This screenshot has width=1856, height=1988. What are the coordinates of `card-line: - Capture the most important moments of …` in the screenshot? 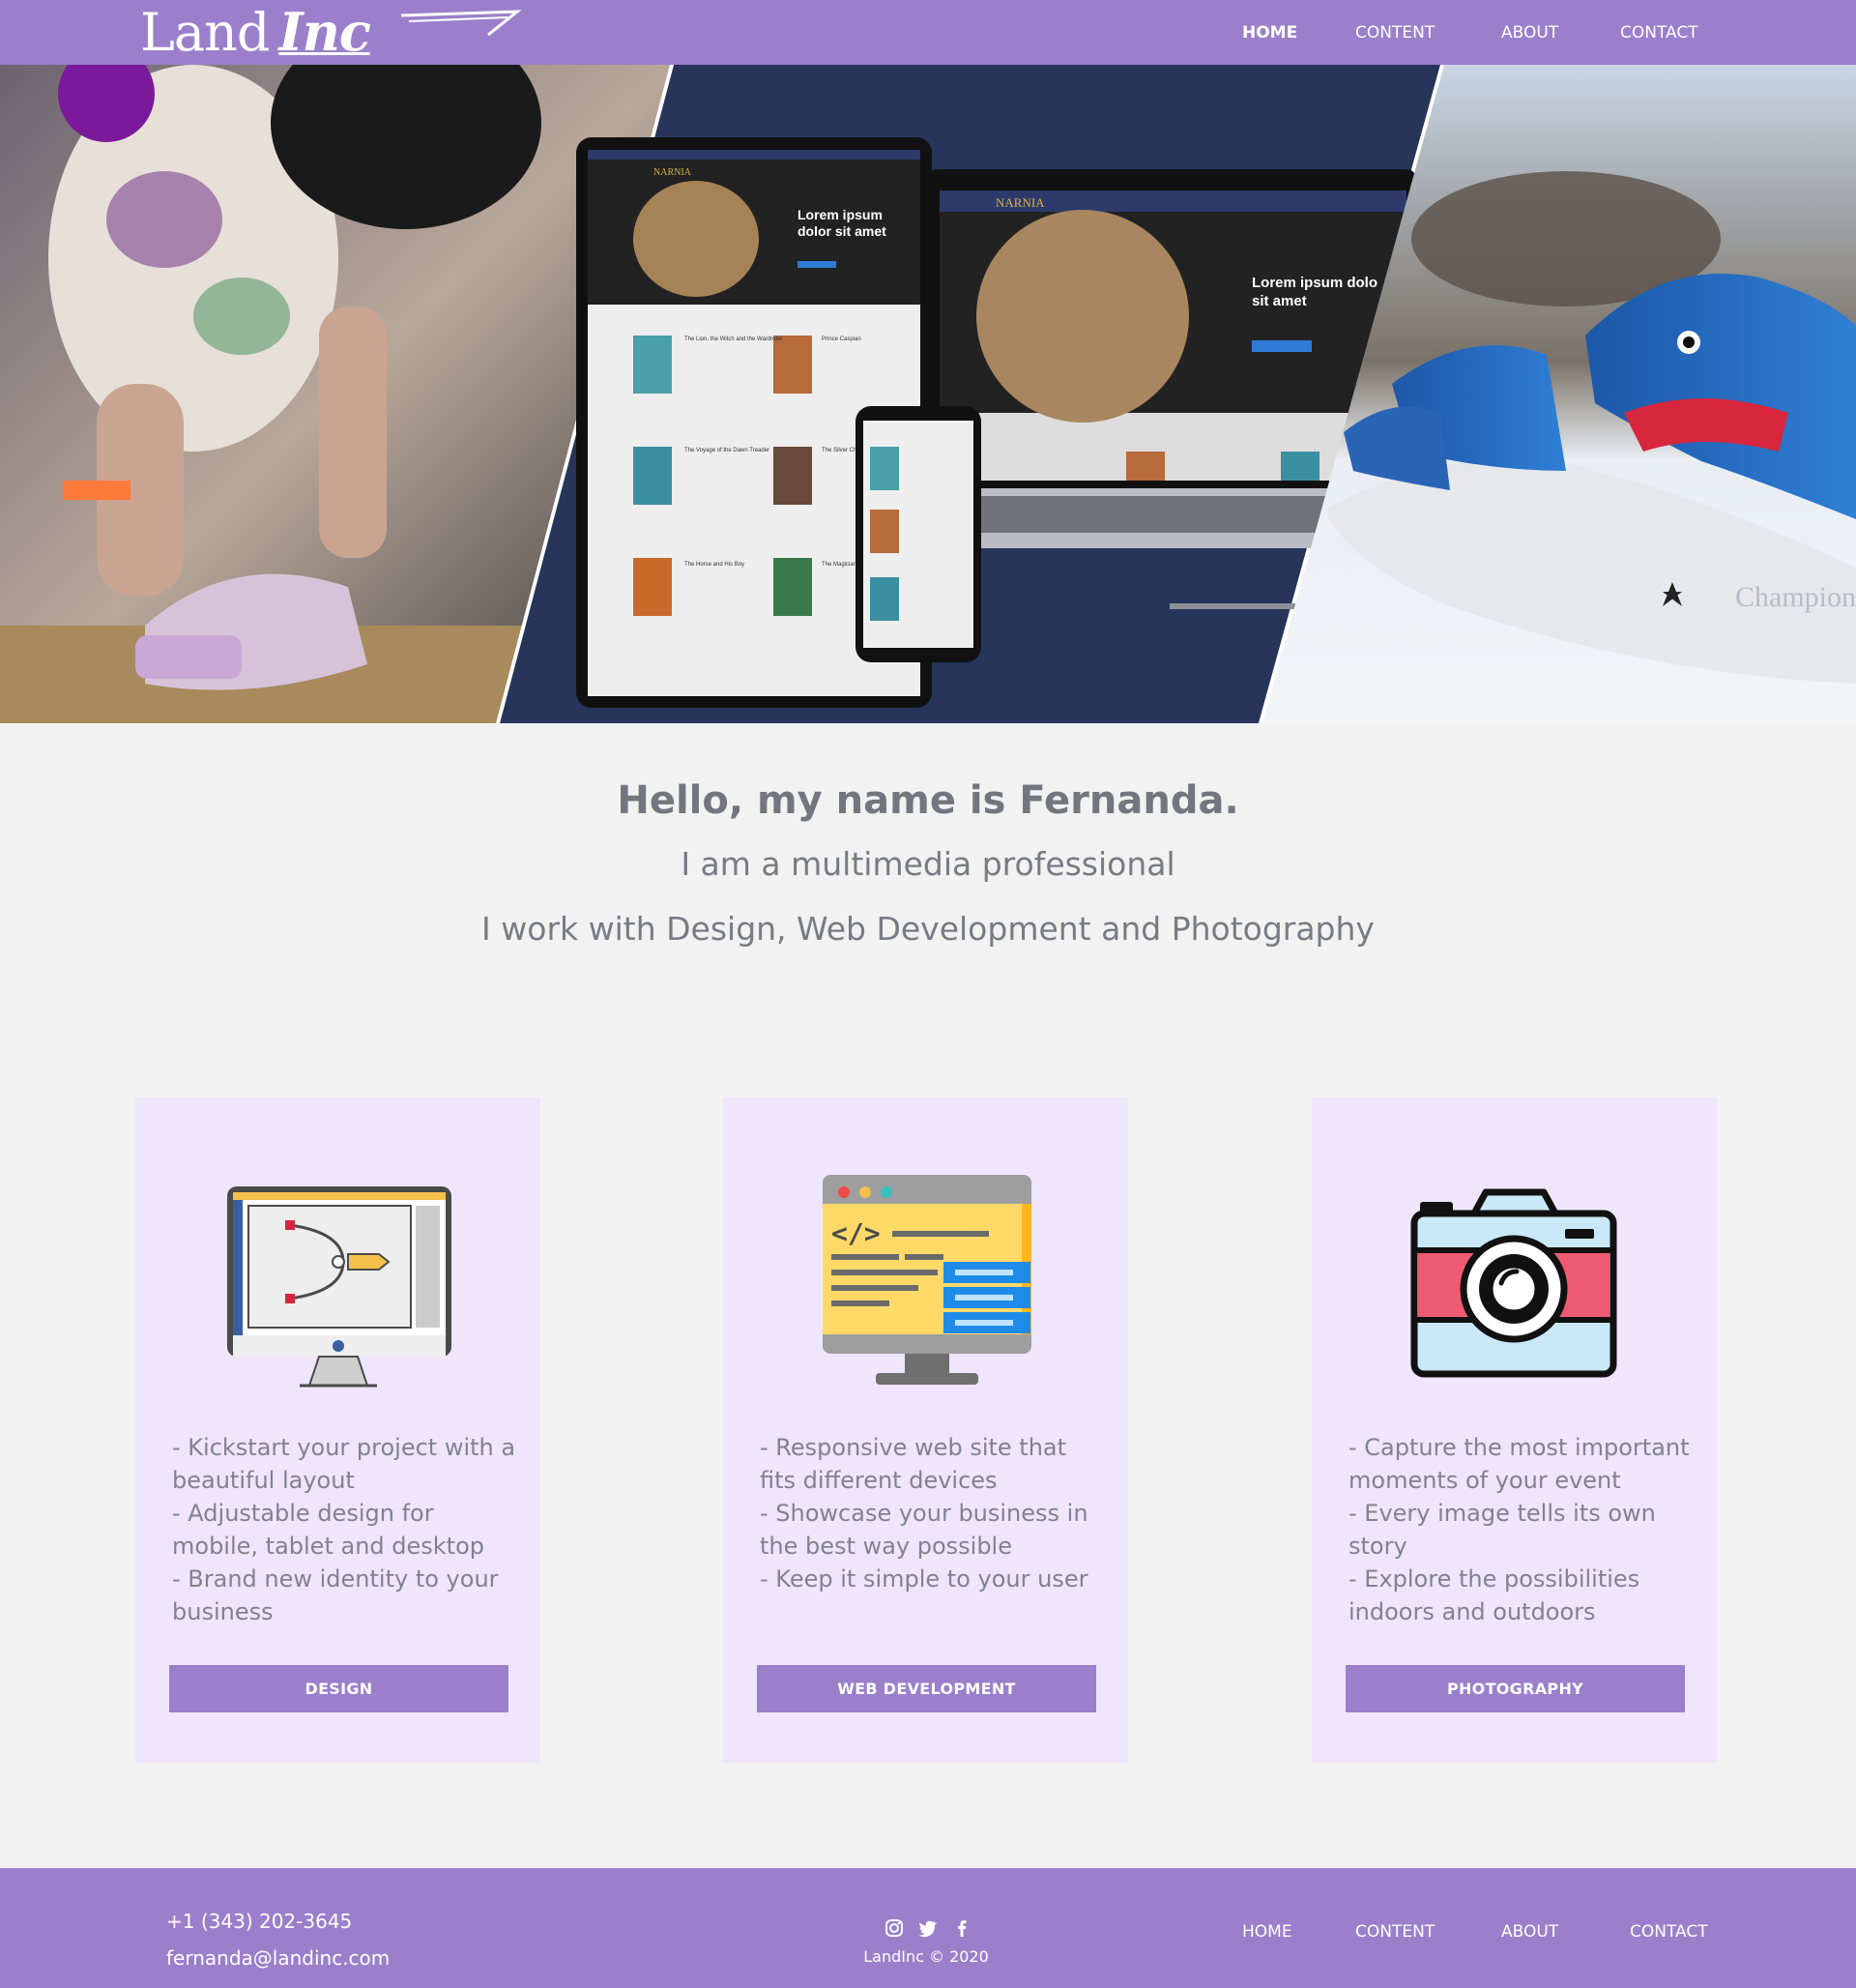 It's located at (1519, 1464).